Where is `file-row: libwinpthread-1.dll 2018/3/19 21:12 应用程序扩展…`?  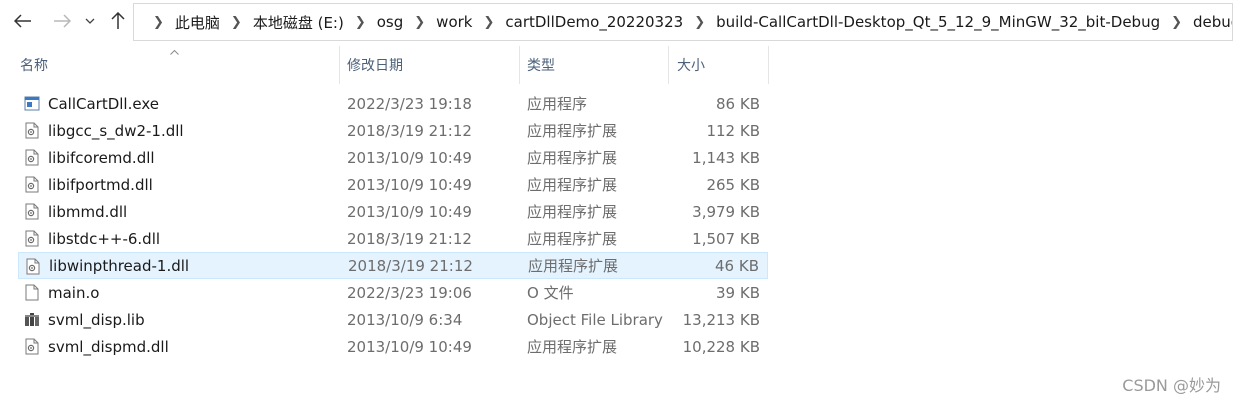 file-row: libwinpthread-1.dll 2018/3/19 21:12 应用程序扩展… is located at coordinates (393, 265).